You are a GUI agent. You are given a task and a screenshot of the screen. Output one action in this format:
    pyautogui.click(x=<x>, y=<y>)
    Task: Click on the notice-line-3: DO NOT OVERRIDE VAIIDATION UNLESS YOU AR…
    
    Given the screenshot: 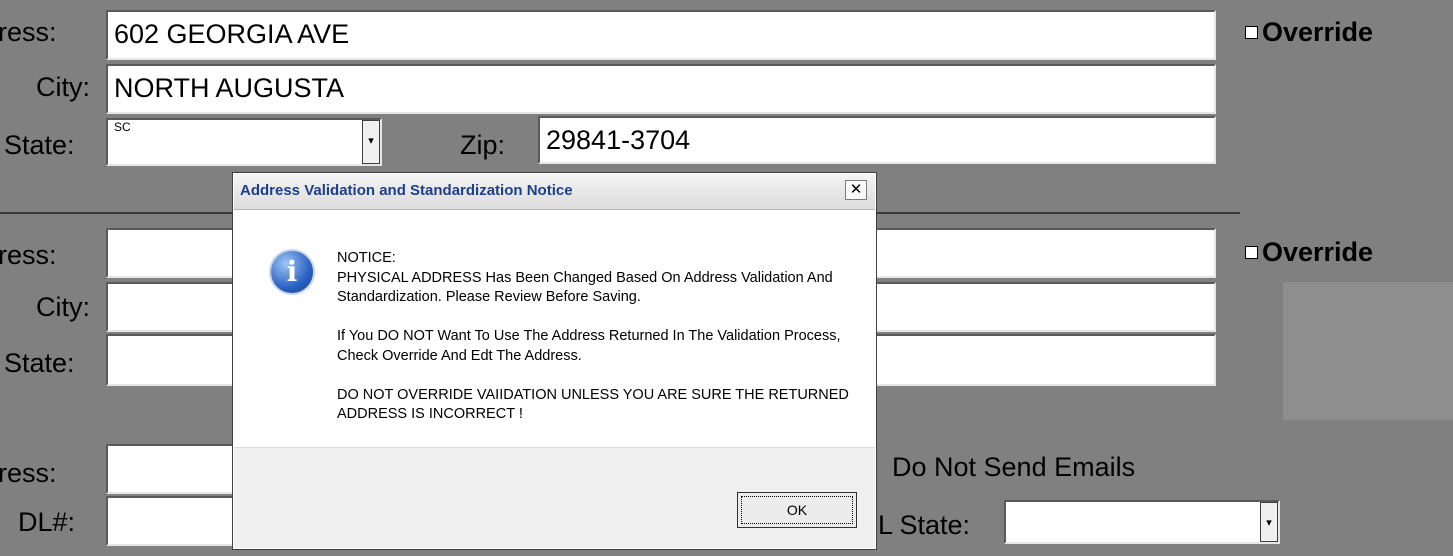 What is the action you would take?
    pyautogui.click(x=593, y=404)
    